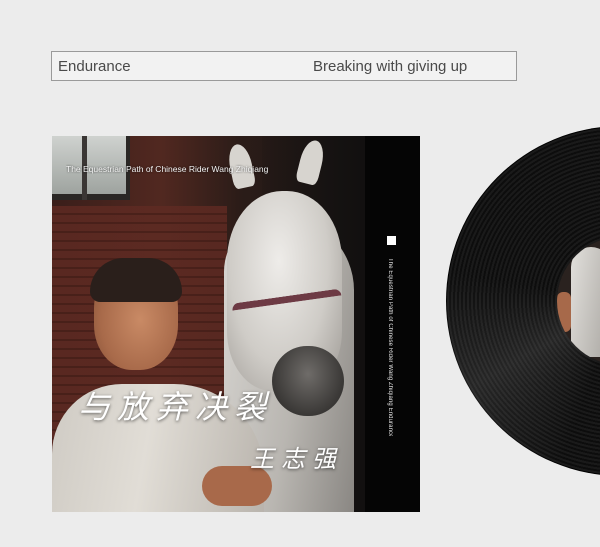  I want to click on header-right-text: Breaking with giving up, so click(390, 66).